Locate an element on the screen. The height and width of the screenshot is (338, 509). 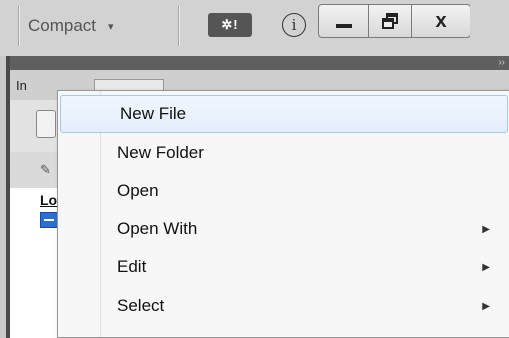
site-selector-button is located at coordinates (46, 124).